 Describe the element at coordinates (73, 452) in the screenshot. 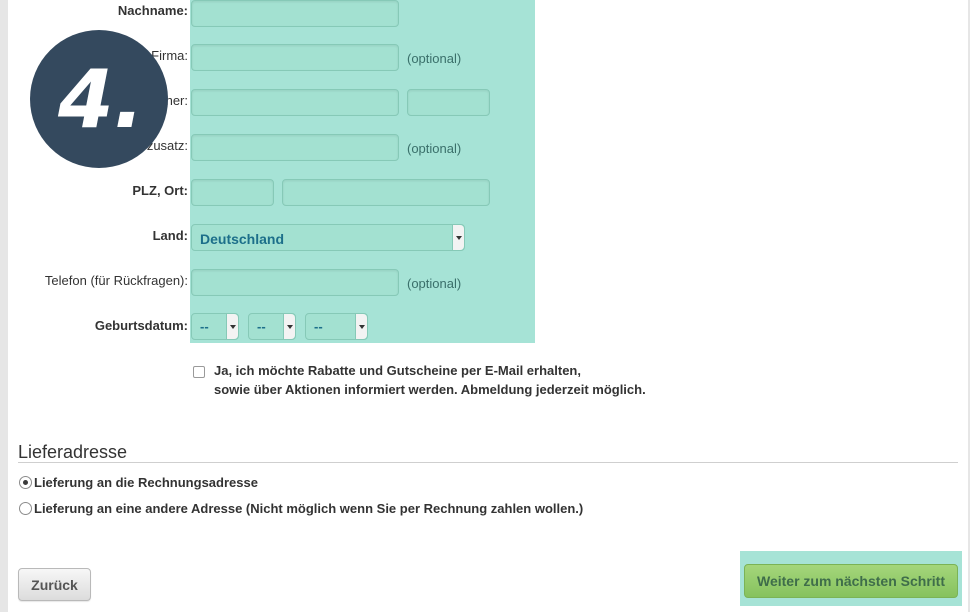

I see `delivery-section-title: Lieferadresse` at that location.